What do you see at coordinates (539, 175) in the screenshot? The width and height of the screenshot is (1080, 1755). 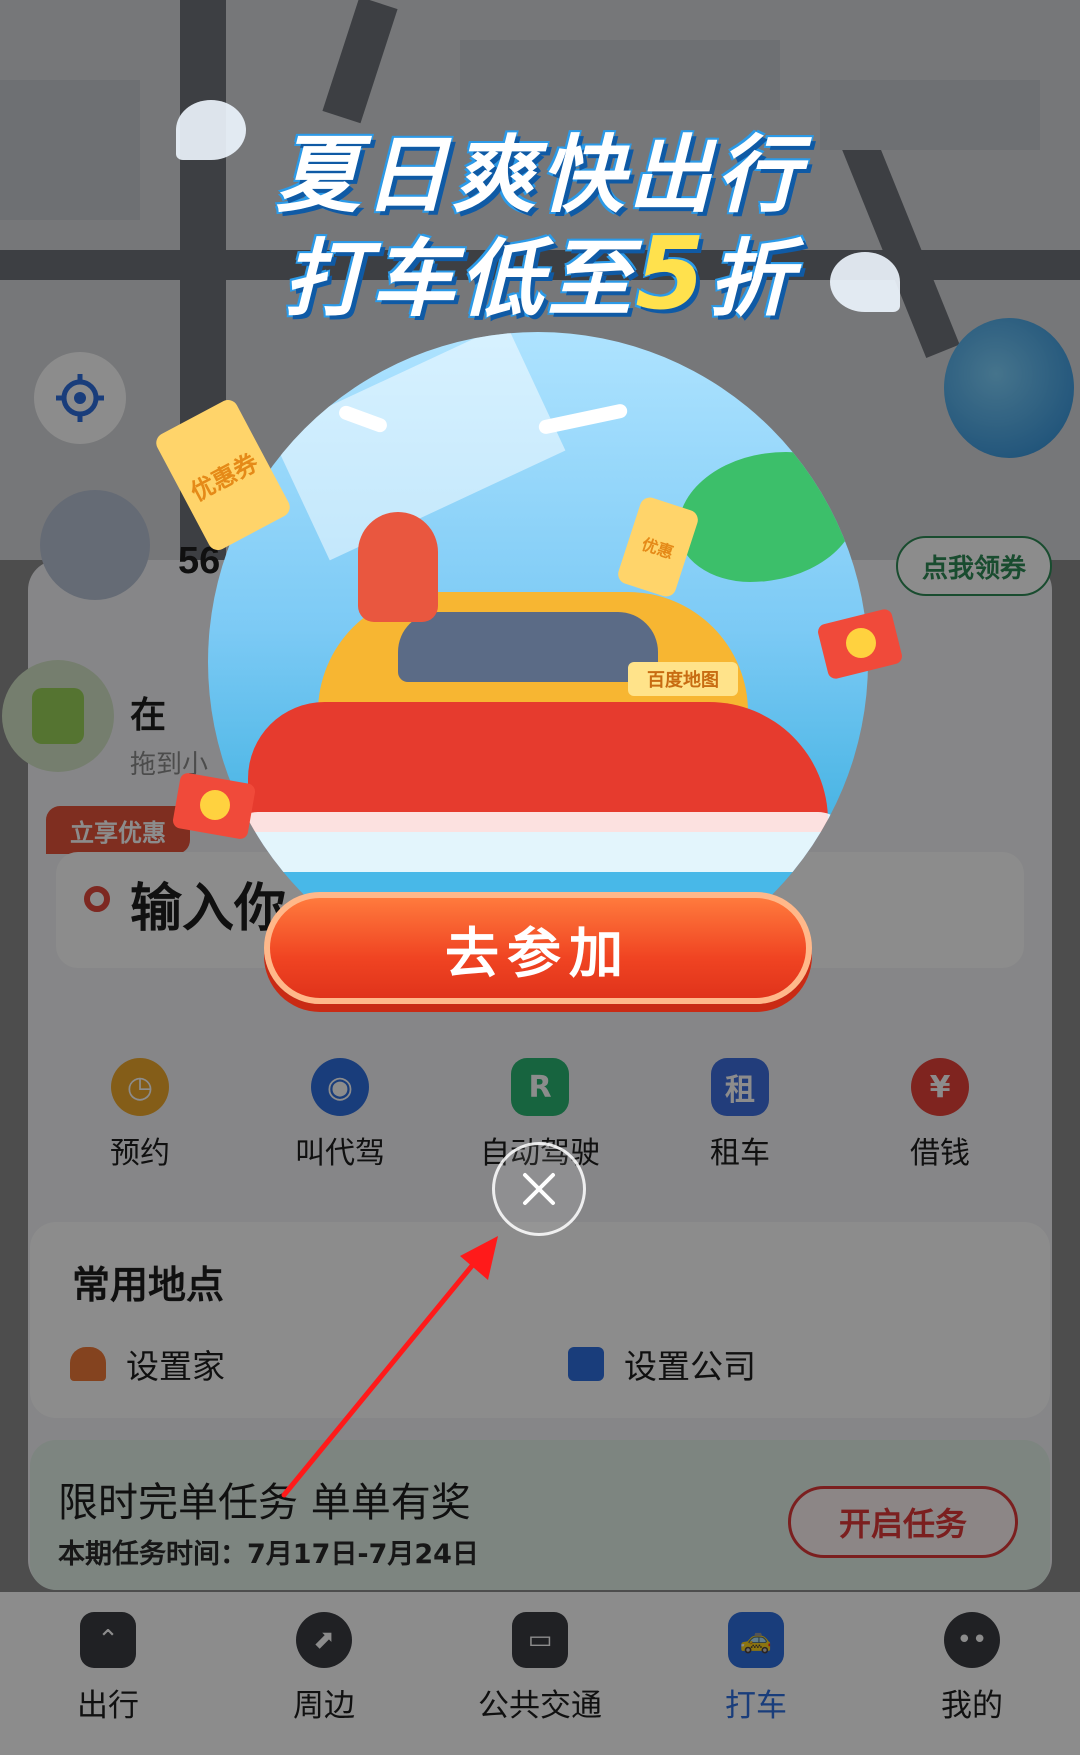 I see `popup-title-line1: 夏日爽快出行` at bounding box center [539, 175].